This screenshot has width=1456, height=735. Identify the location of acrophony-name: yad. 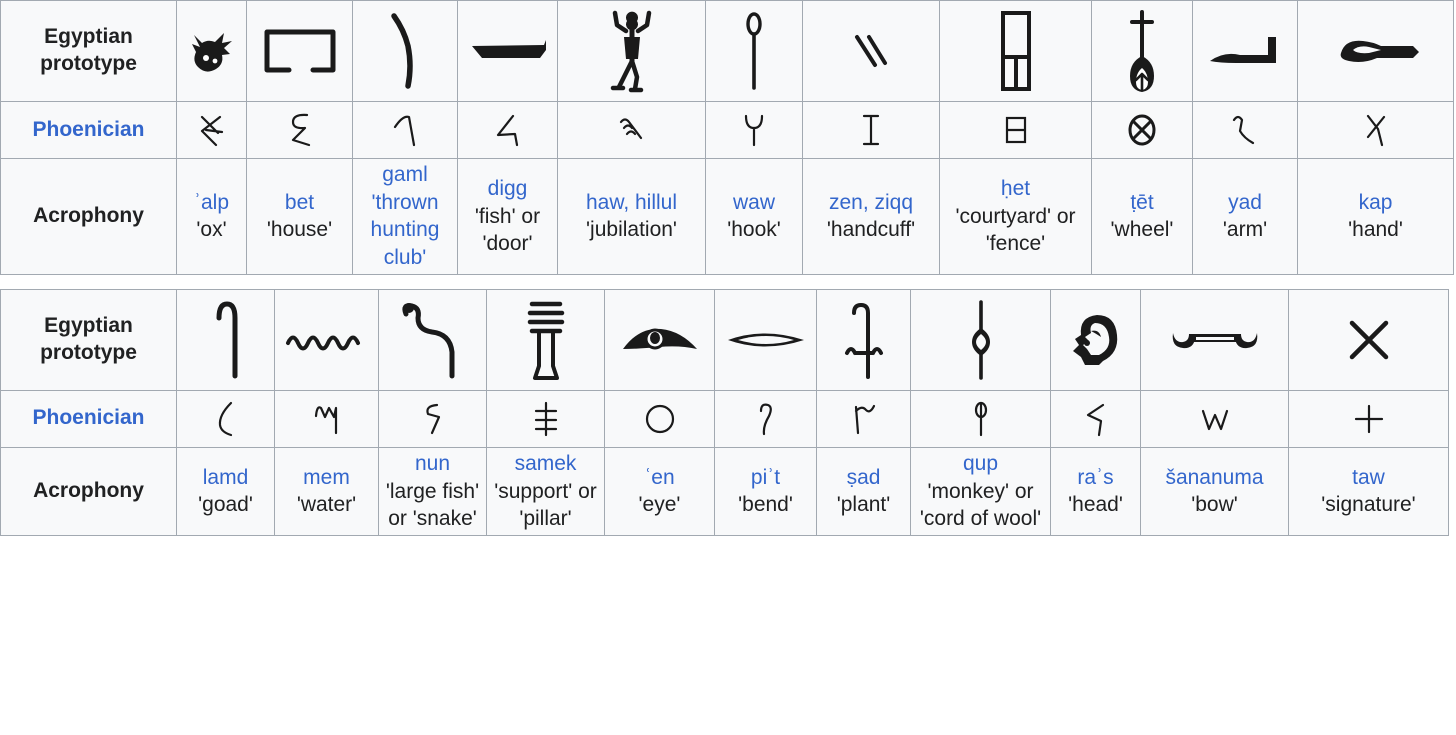
(1245, 202).